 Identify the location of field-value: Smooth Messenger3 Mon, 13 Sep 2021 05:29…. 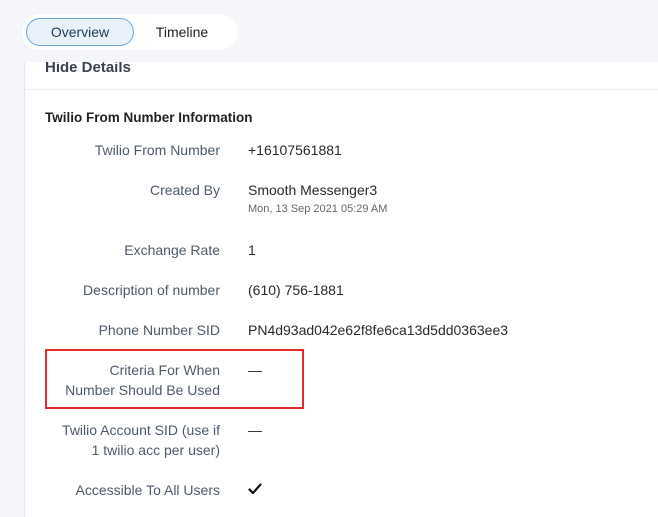
(317, 198).